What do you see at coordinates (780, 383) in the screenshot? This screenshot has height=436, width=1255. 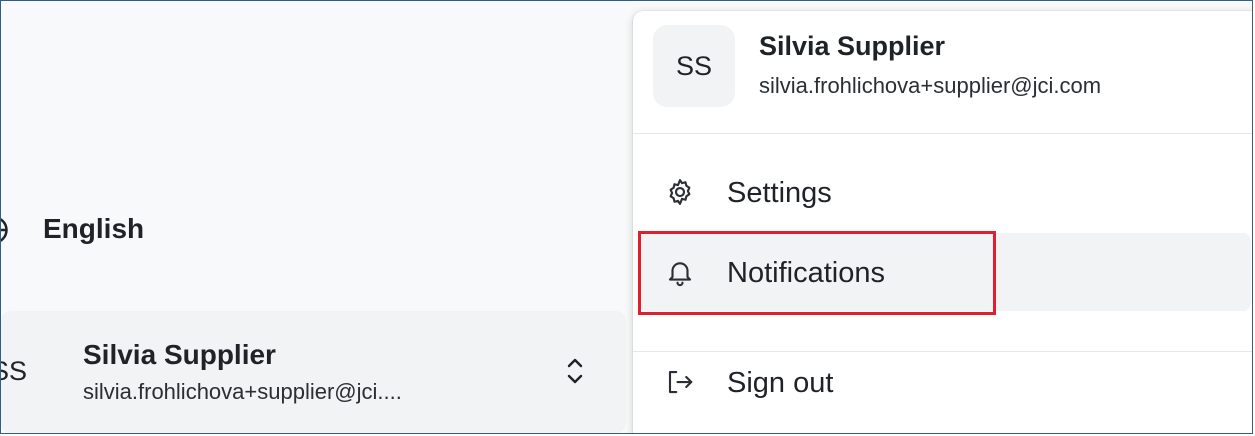 I see `sign-out-label: Sign out` at bounding box center [780, 383].